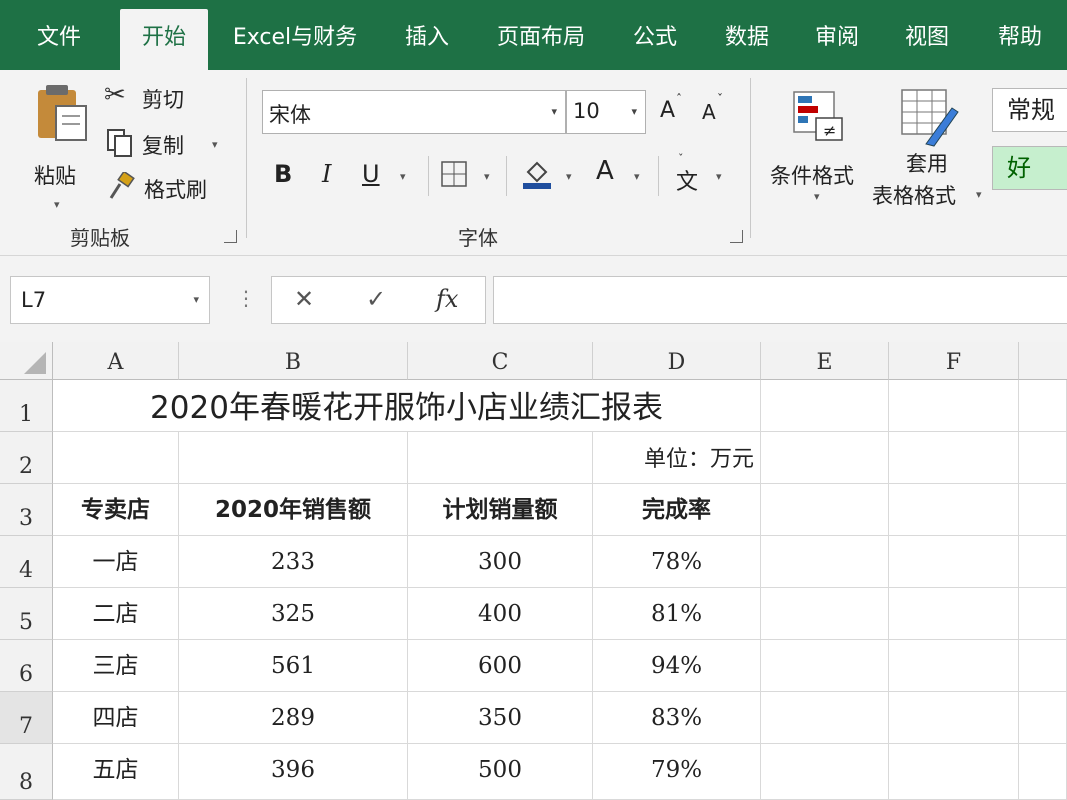 Image resolution: width=1067 pixels, height=800 pixels. I want to click on report-title-cell: 2020年春暖花开服饰小店业绩汇报表, so click(407, 406).